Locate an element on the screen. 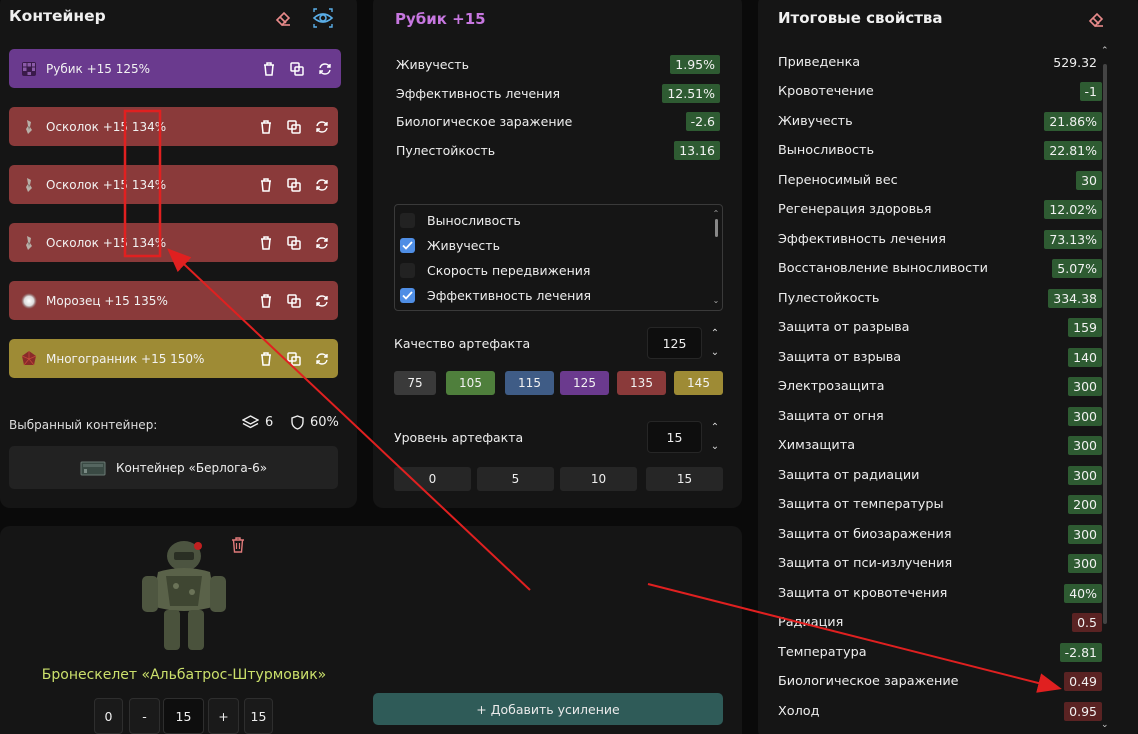 This screenshot has width=1138, height=734. container-item: Рубик +15 125% is located at coordinates (175, 68).